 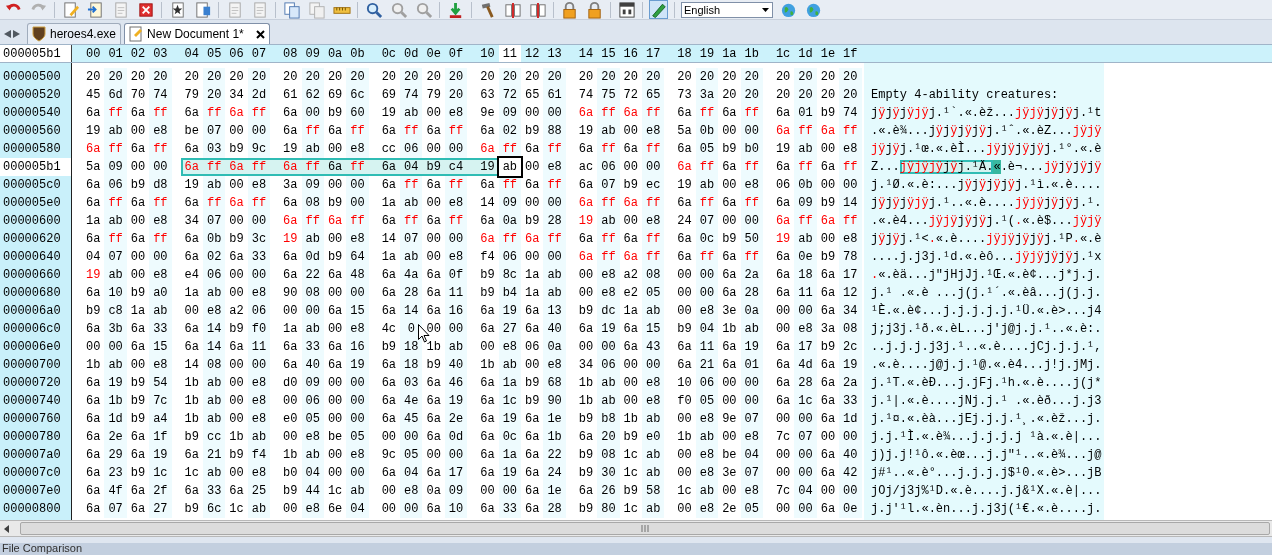 What do you see at coordinates (160, 455) in the screenshot?
I see `hex-byte: 19` at bounding box center [160, 455].